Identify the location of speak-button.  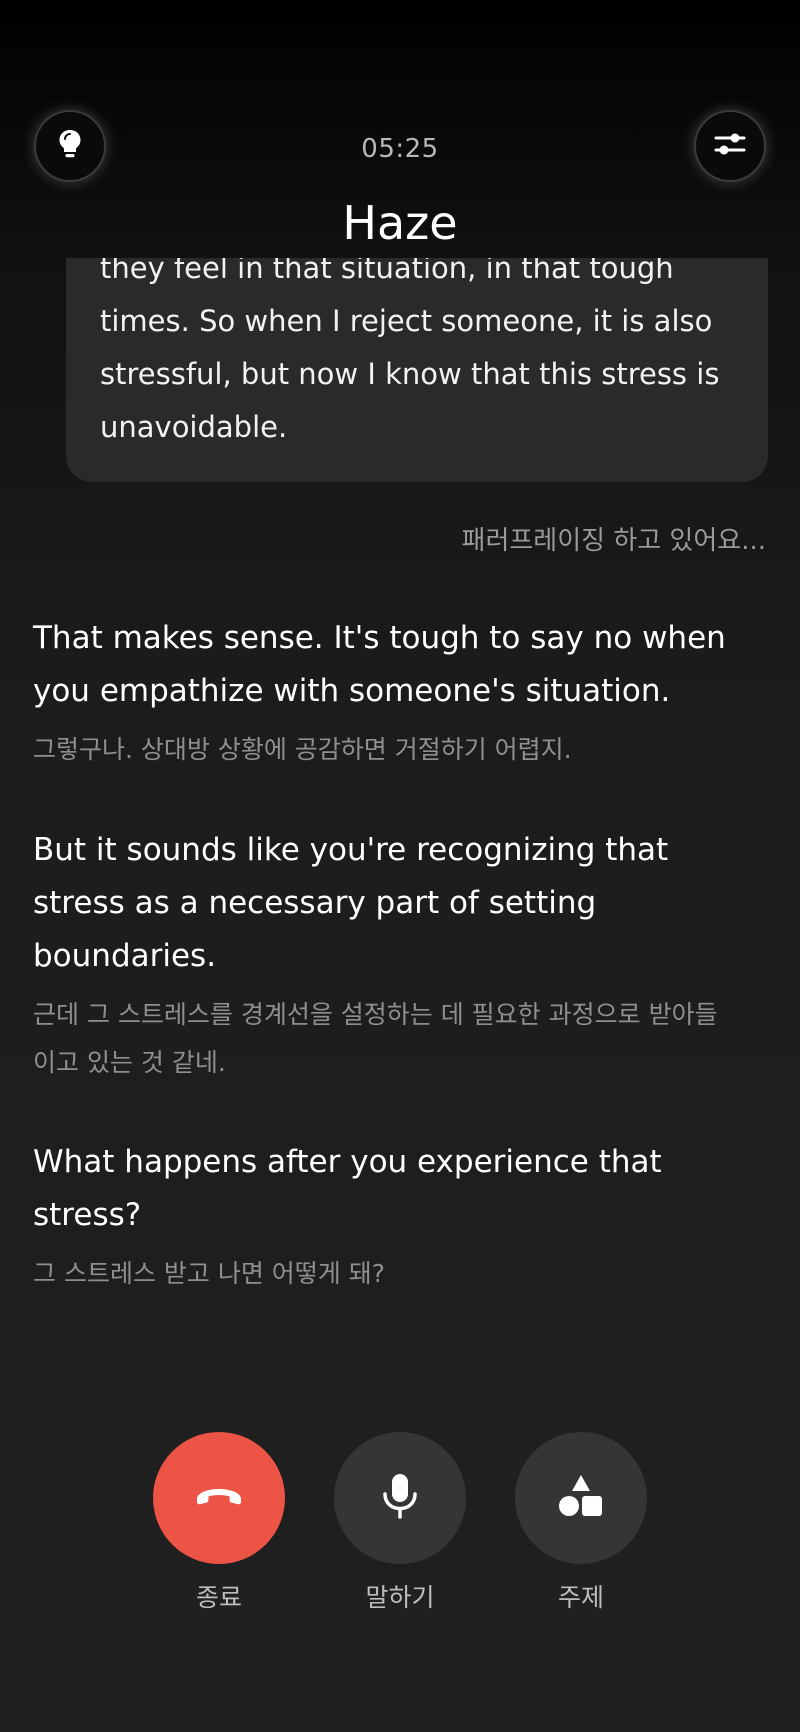
(400, 1498).